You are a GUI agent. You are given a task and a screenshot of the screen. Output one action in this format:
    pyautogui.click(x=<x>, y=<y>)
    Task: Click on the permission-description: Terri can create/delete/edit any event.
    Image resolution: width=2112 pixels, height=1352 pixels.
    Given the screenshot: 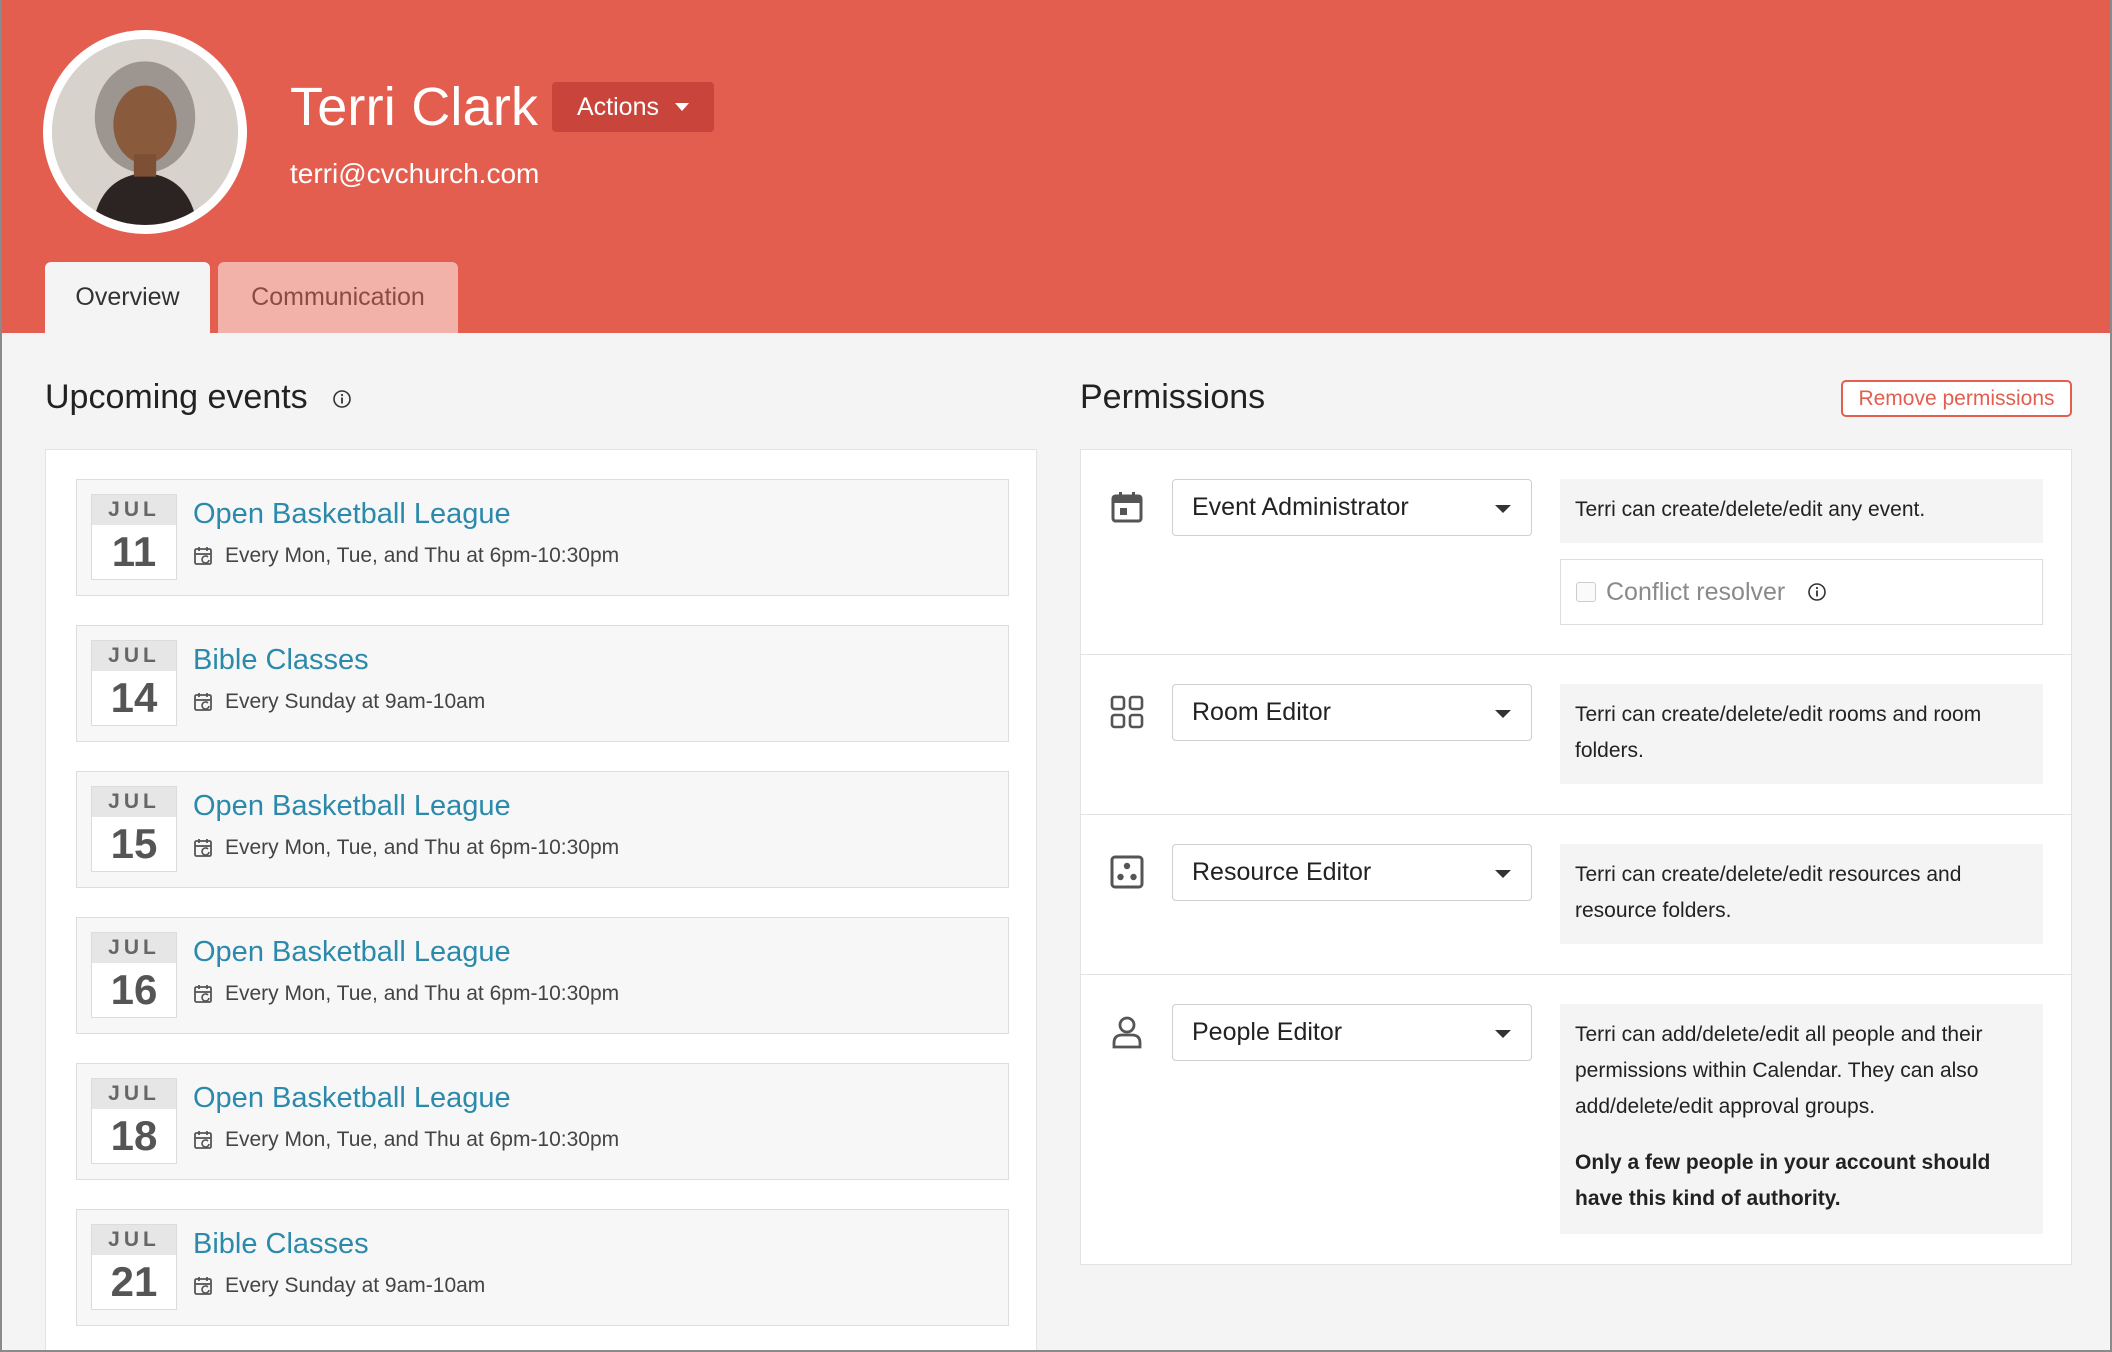 What is the action you would take?
    pyautogui.click(x=1801, y=511)
    